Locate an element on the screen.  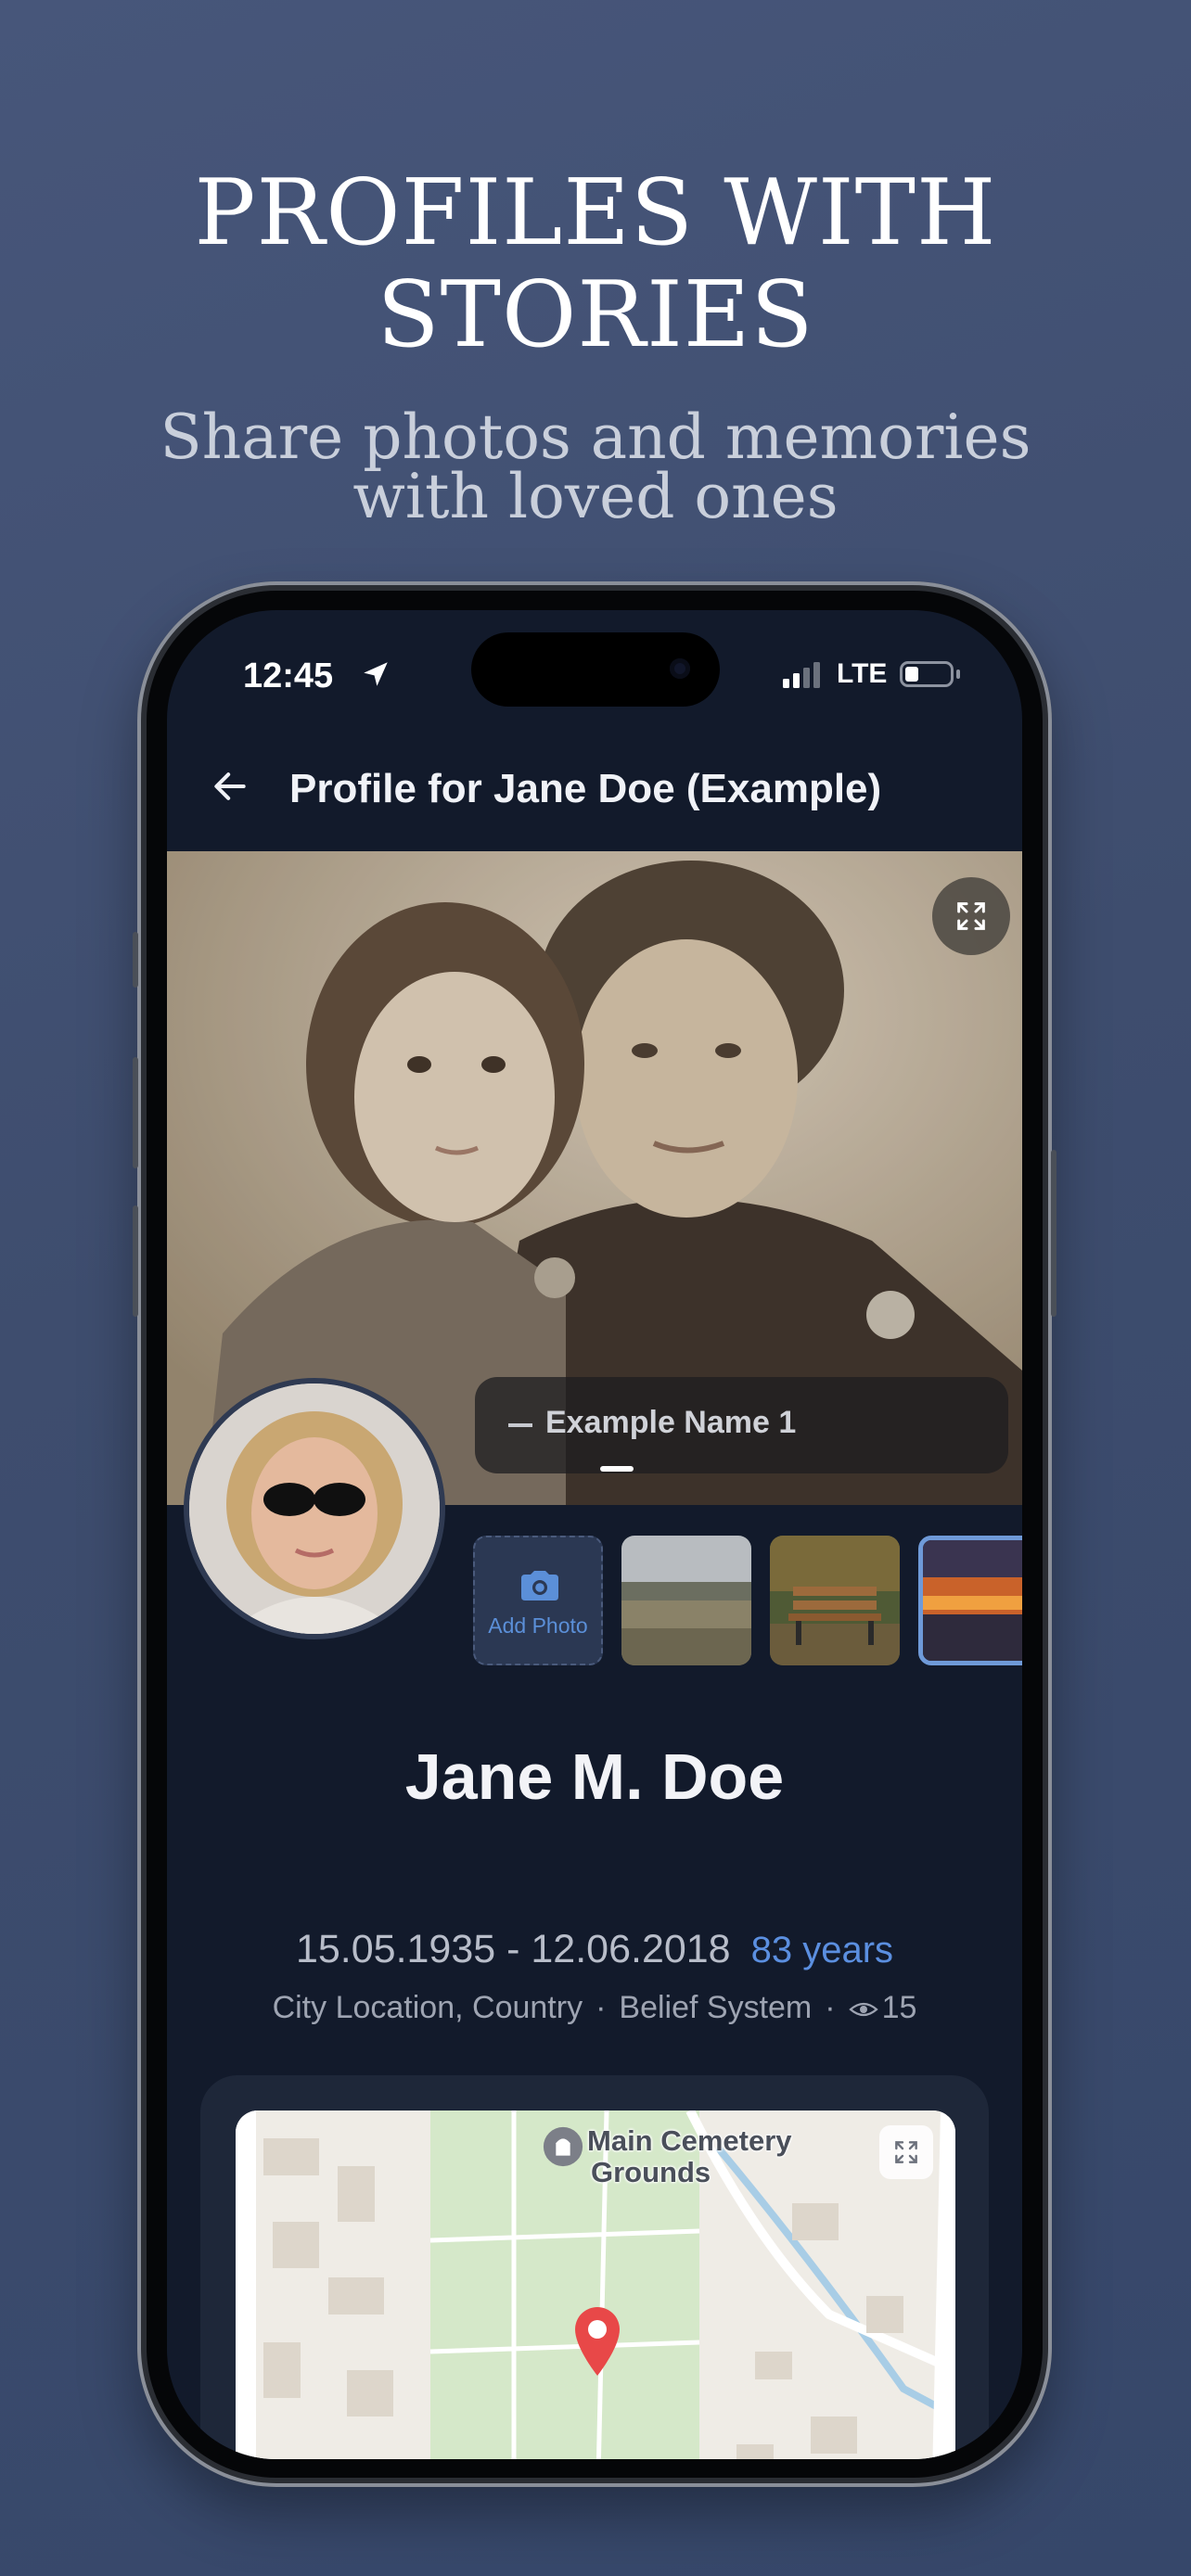
hero-expand-button is located at coordinates (971, 916).